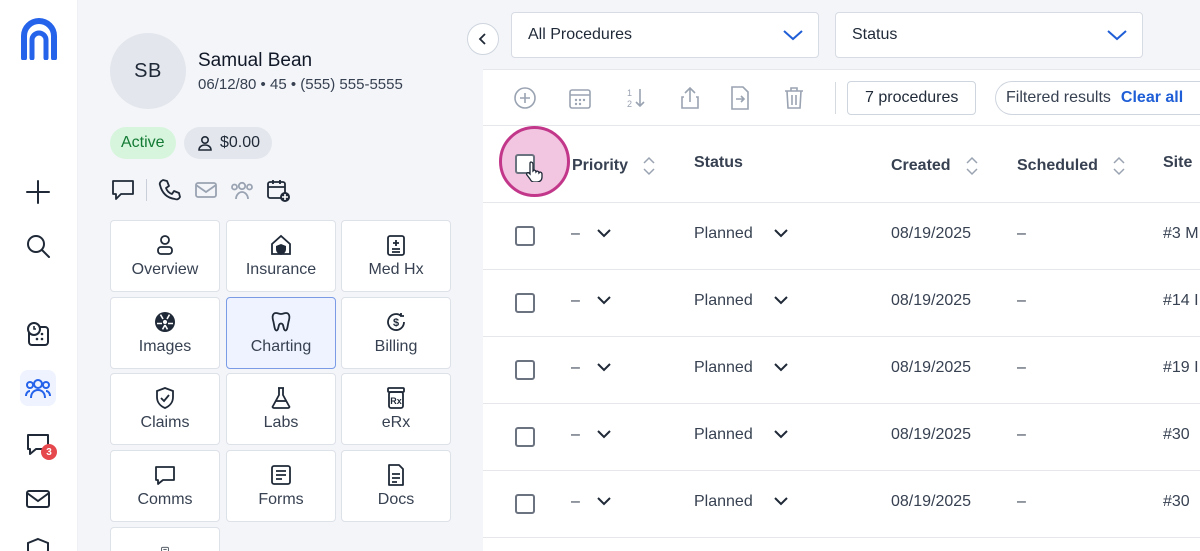 This screenshot has height=551, width=1200. What do you see at coordinates (38, 334) in the screenshot?
I see `schedule-icon` at bounding box center [38, 334].